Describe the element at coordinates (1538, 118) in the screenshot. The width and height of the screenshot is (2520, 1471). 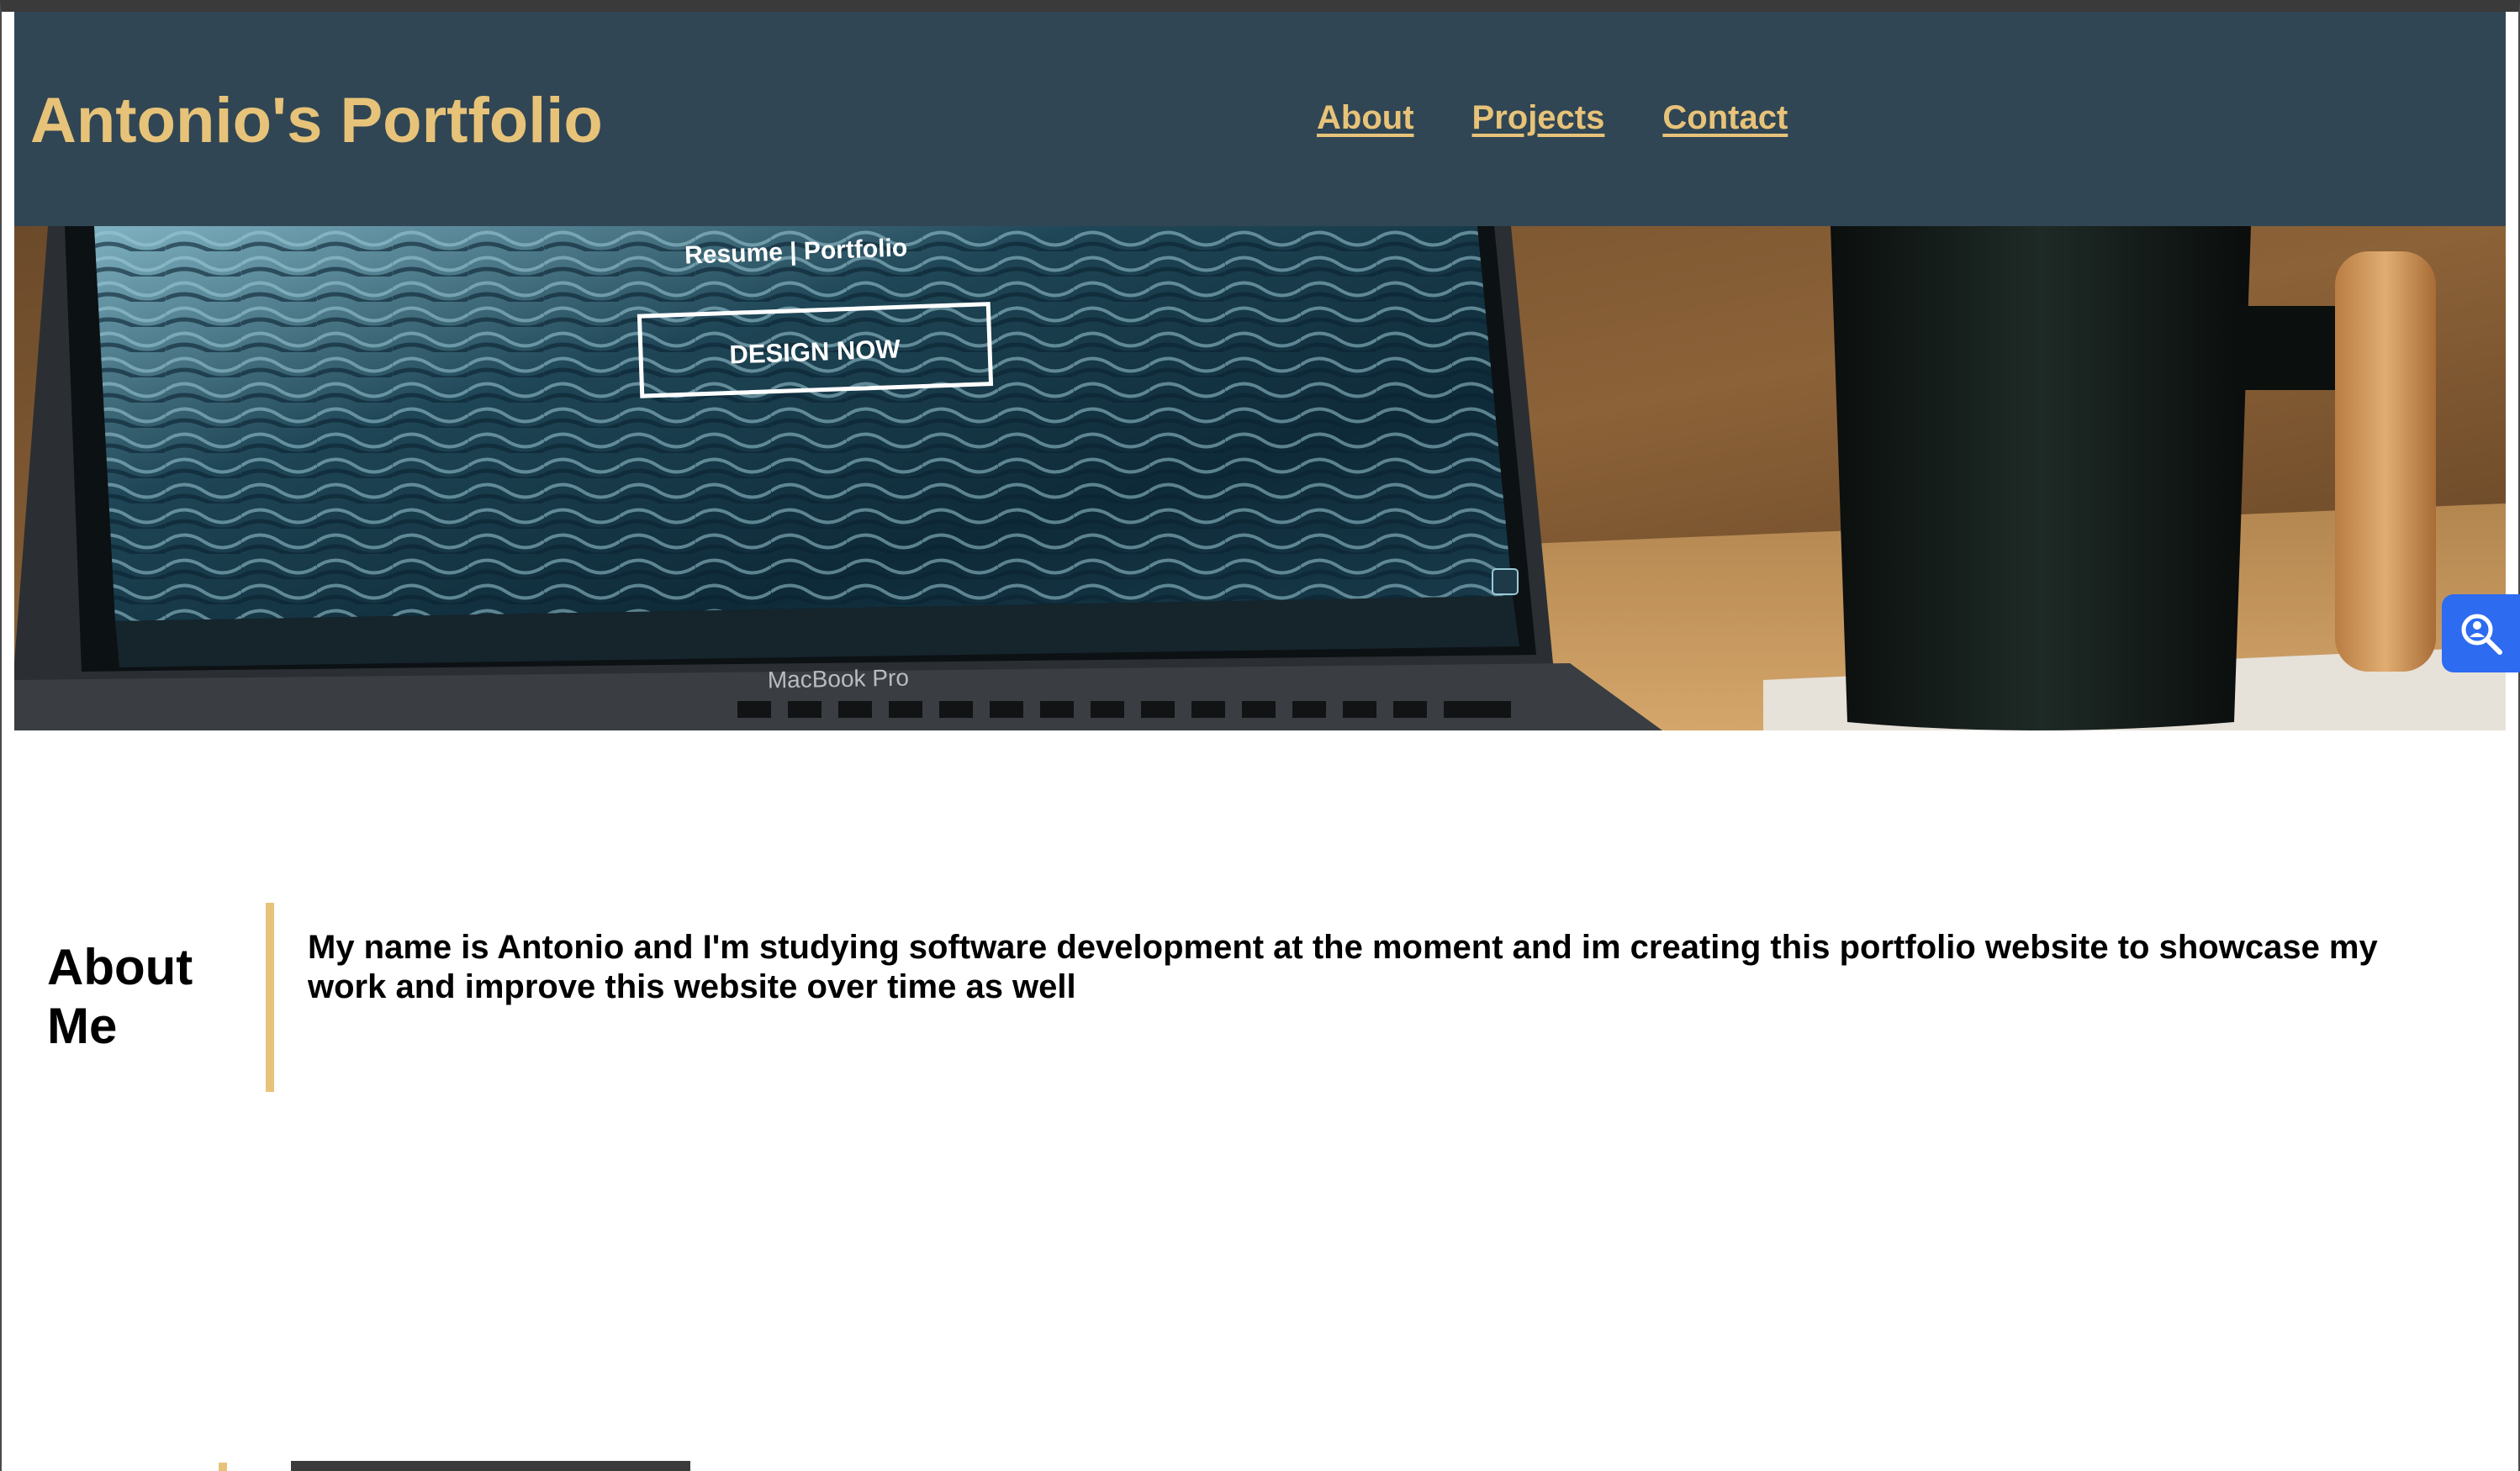
I see `nav-link-projects: Projects` at that location.